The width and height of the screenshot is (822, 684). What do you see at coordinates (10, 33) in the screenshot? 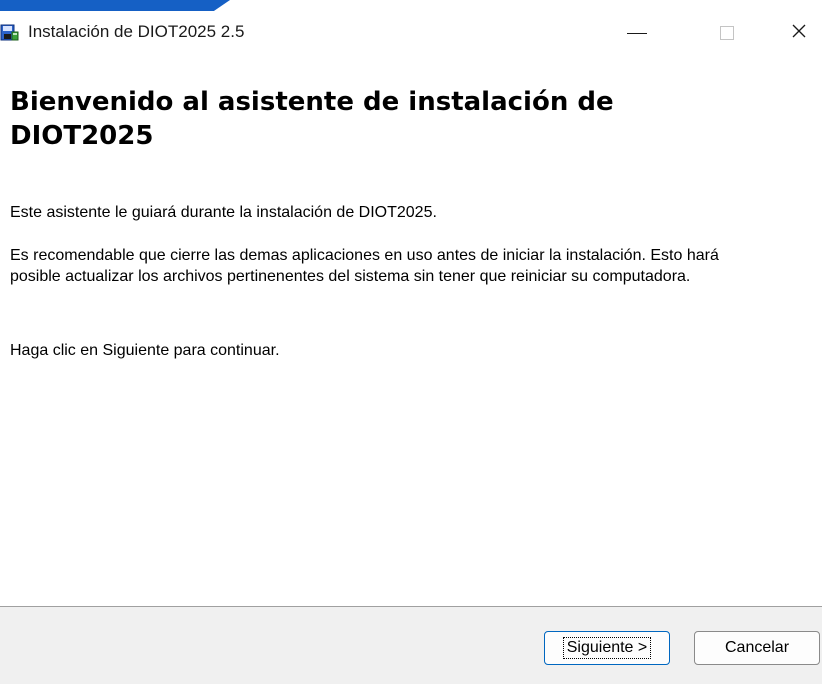
I see `installer-icon` at bounding box center [10, 33].